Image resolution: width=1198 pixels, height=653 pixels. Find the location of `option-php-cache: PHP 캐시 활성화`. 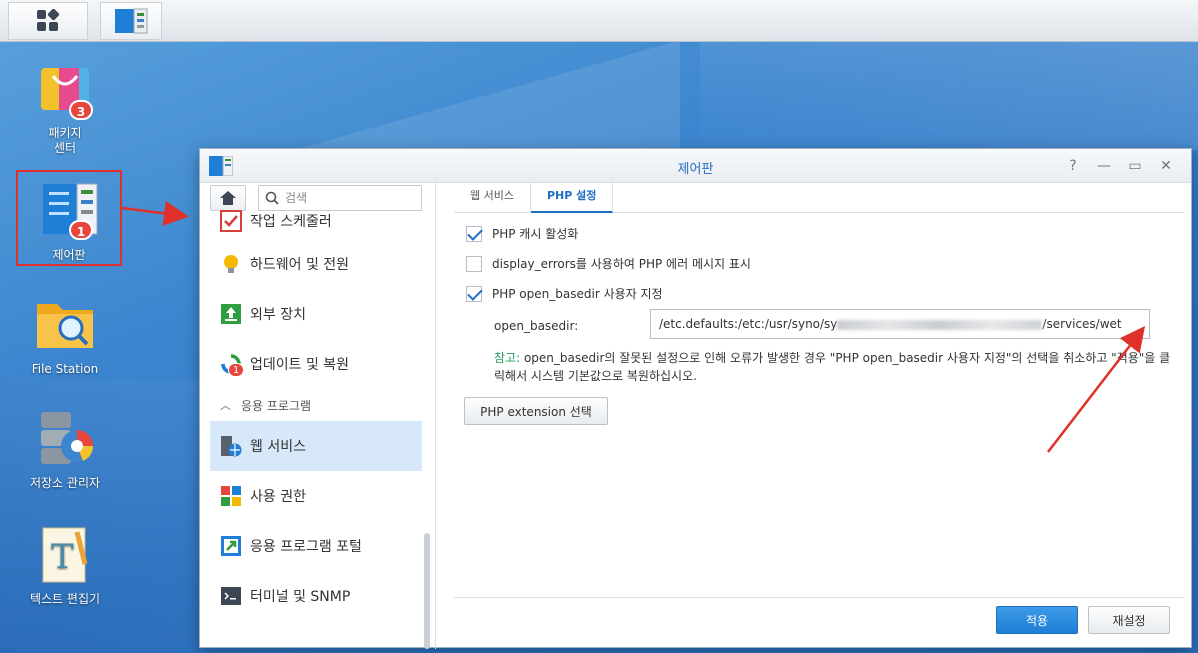

option-php-cache: PHP 캐시 활성화 is located at coordinates (522, 233).